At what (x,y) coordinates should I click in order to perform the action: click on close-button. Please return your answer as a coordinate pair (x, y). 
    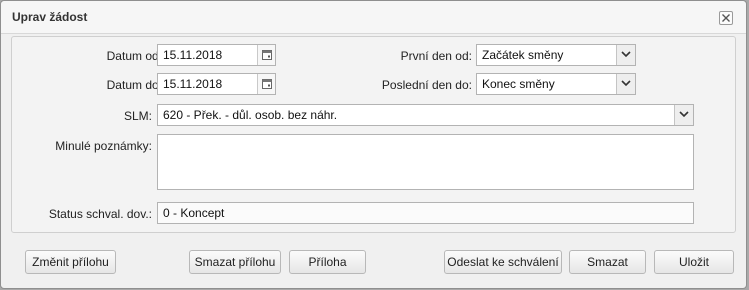
    Looking at the image, I should click on (726, 18).